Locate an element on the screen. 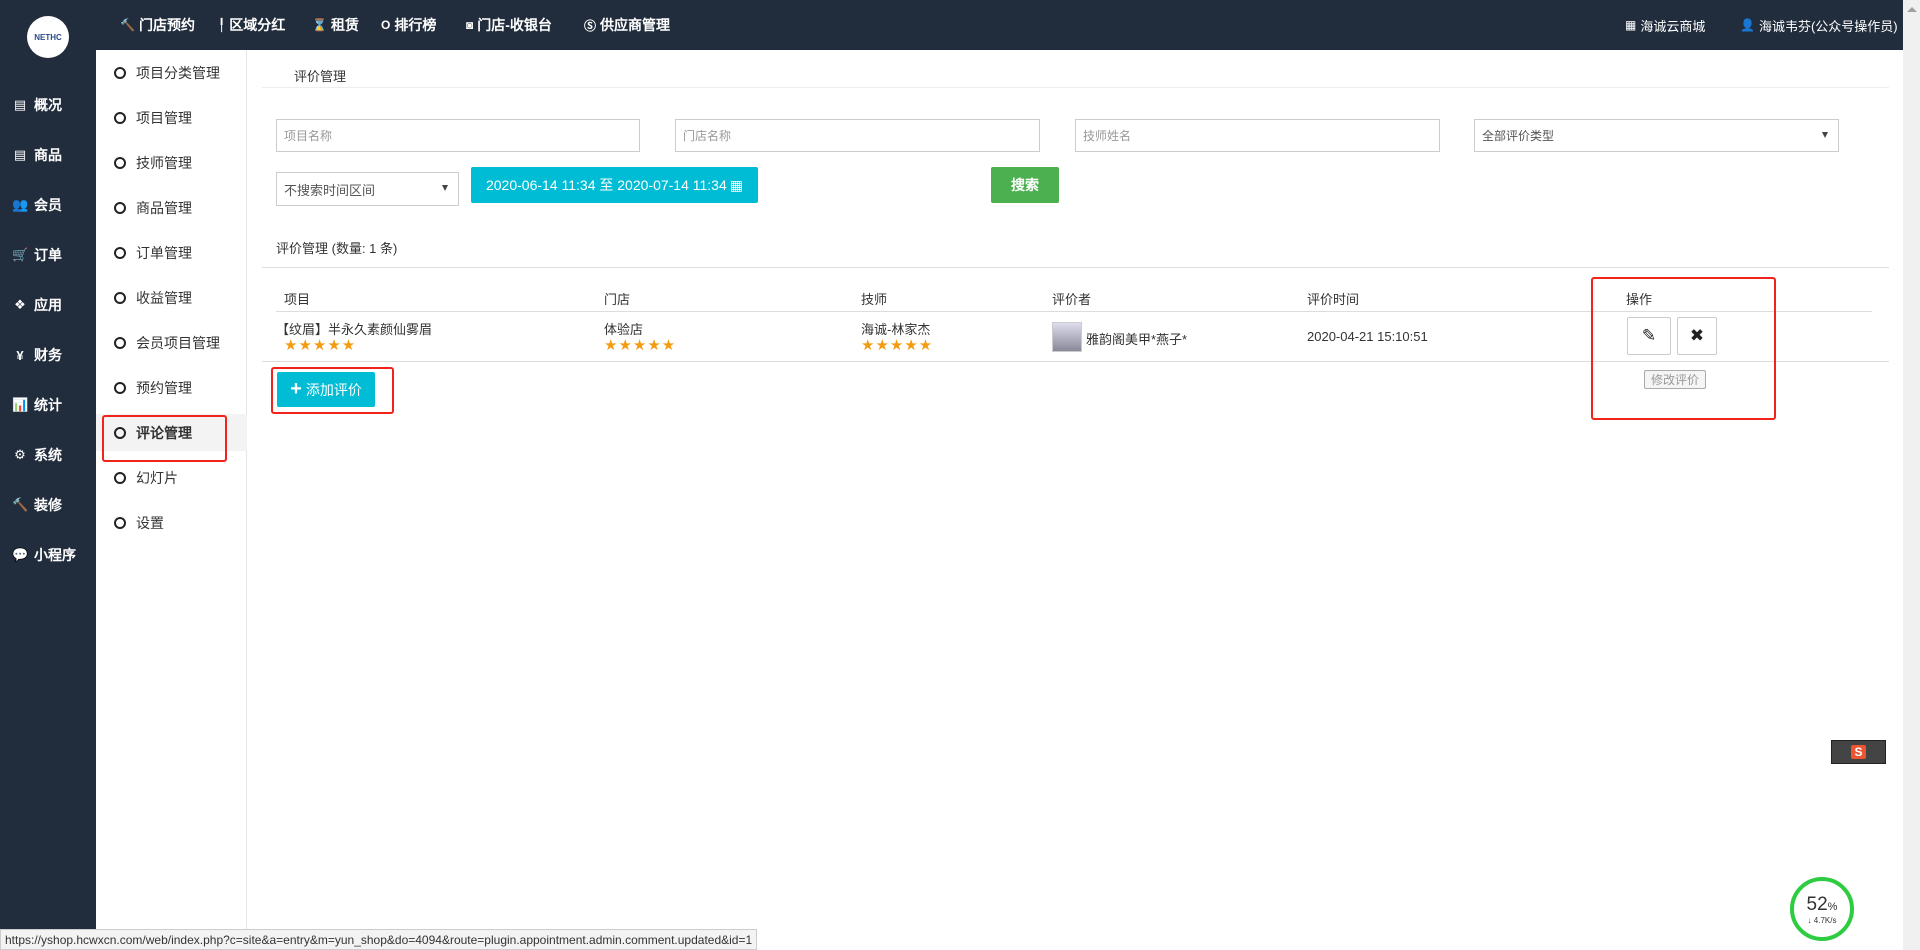 This screenshot has width=1920, height=950. nav-orders: 🛒 订单 is located at coordinates (37, 255).